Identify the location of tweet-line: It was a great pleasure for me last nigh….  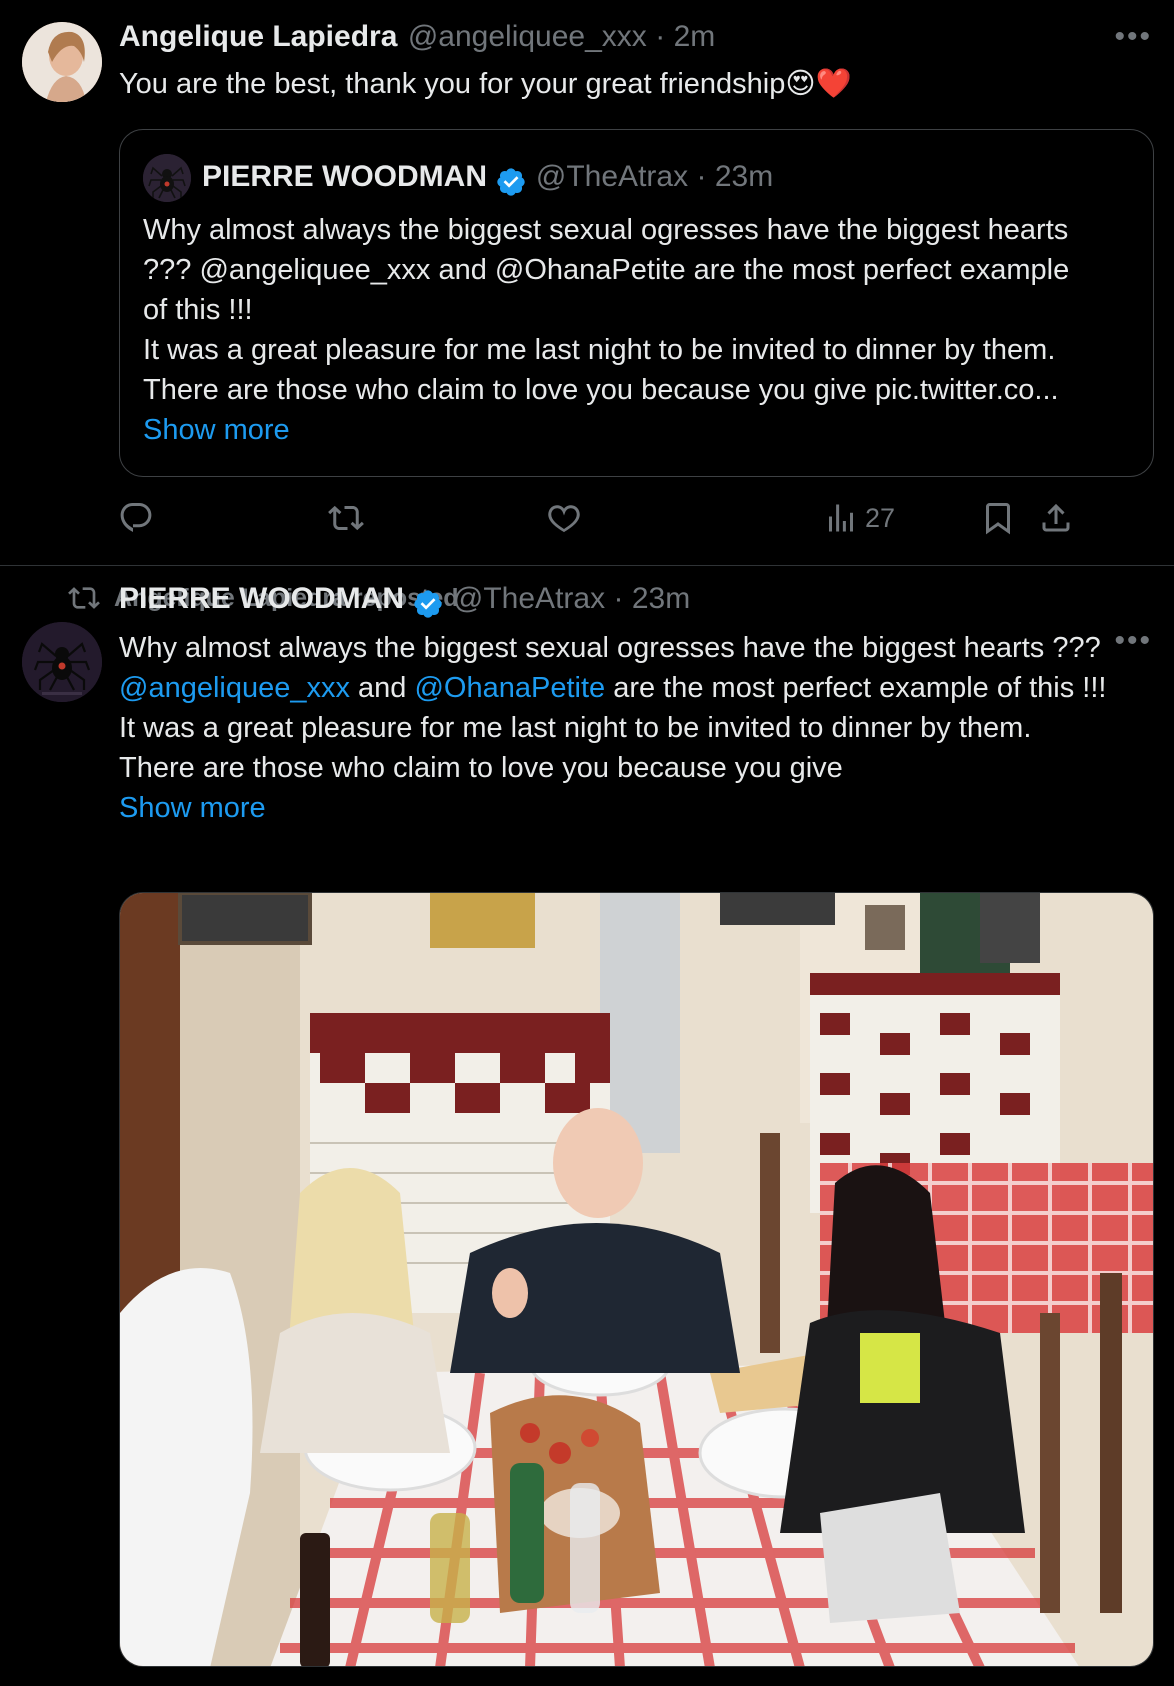
(575, 728).